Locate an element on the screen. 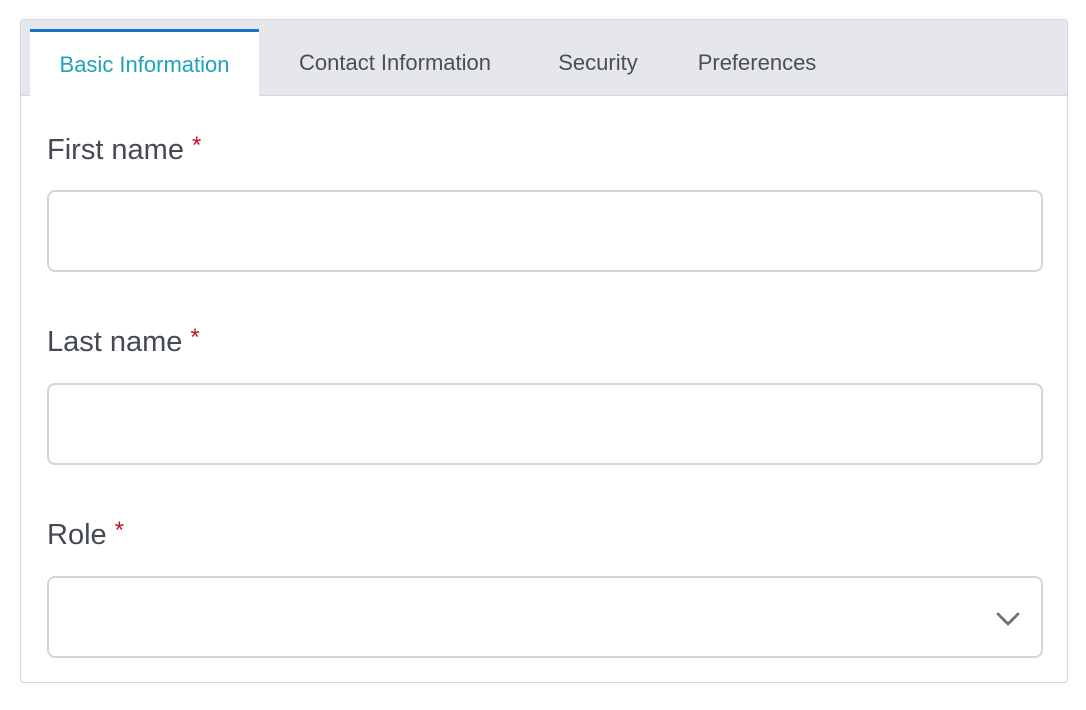 This screenshot has width=1086, height=710. first-name-label-text: First name is located at coordinates (115, 150).